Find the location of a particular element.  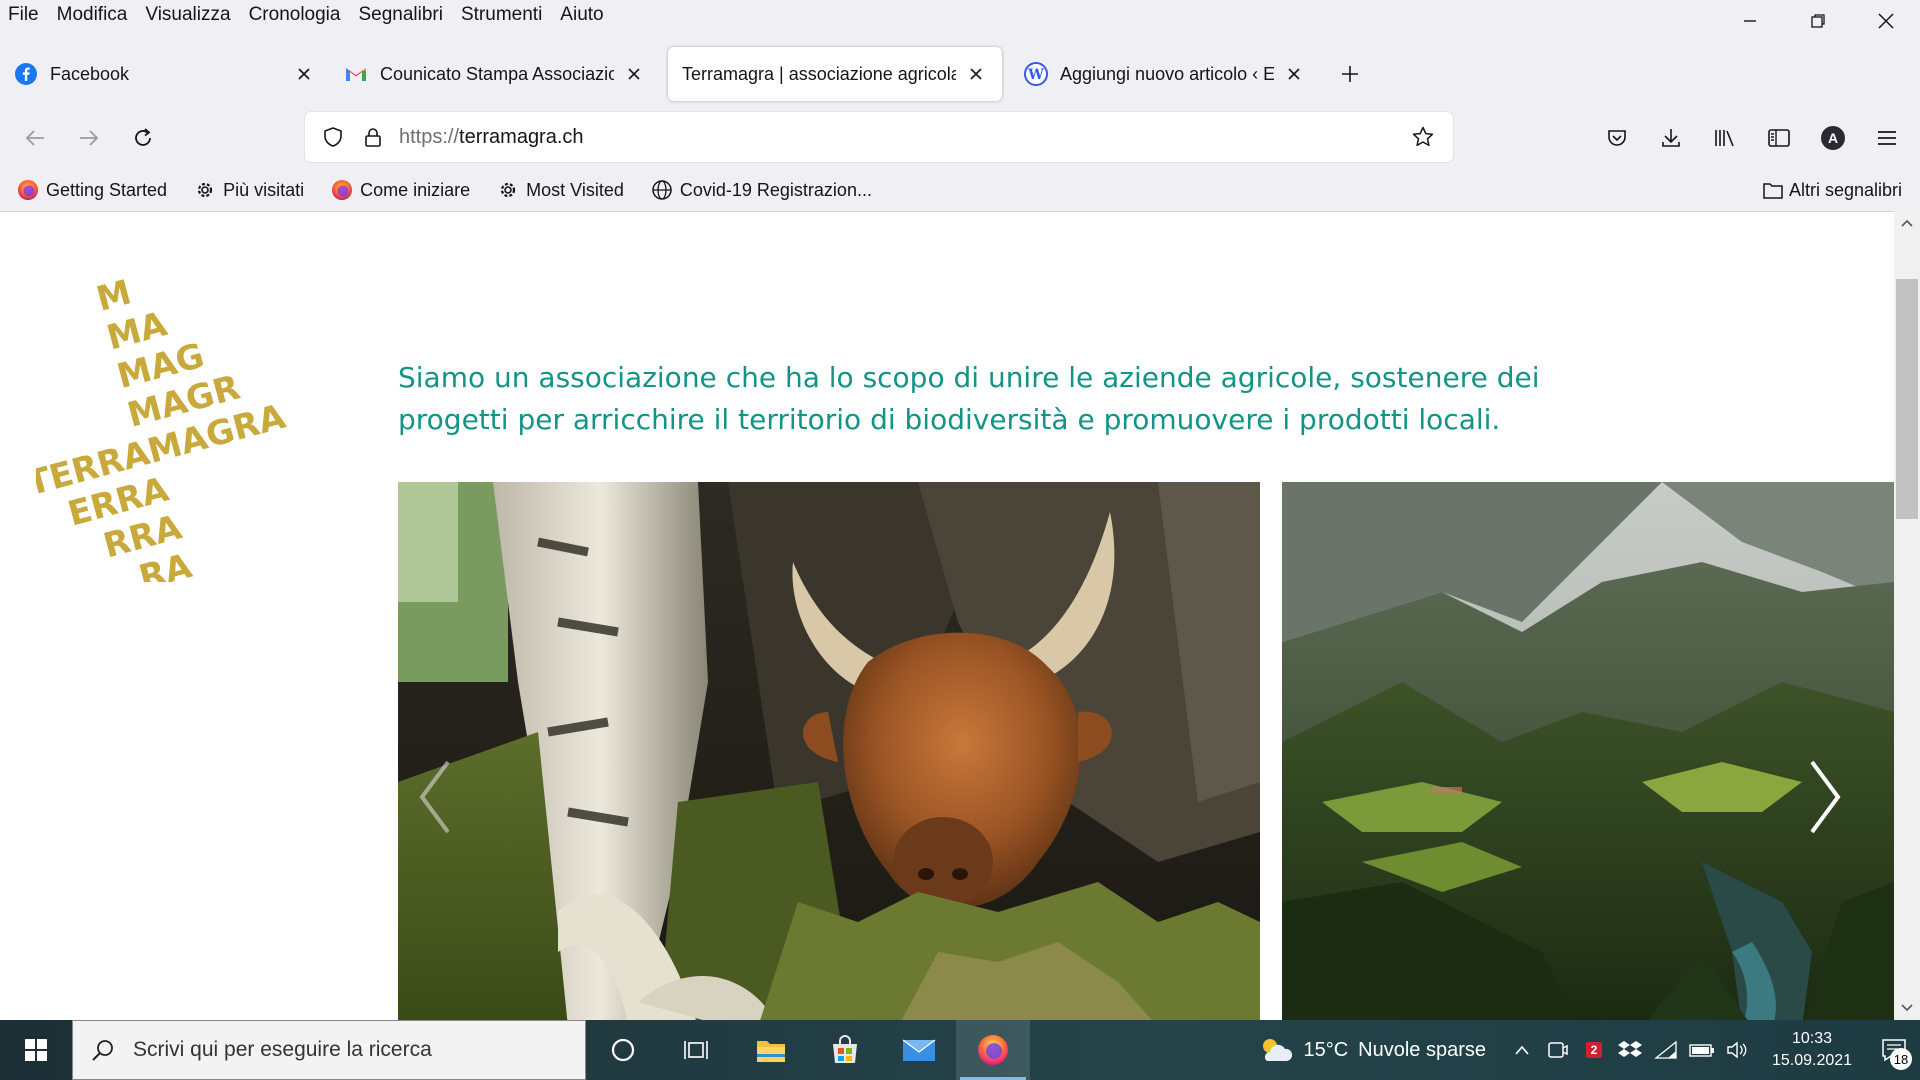

download-icon is located at coordinates (1671, 138).